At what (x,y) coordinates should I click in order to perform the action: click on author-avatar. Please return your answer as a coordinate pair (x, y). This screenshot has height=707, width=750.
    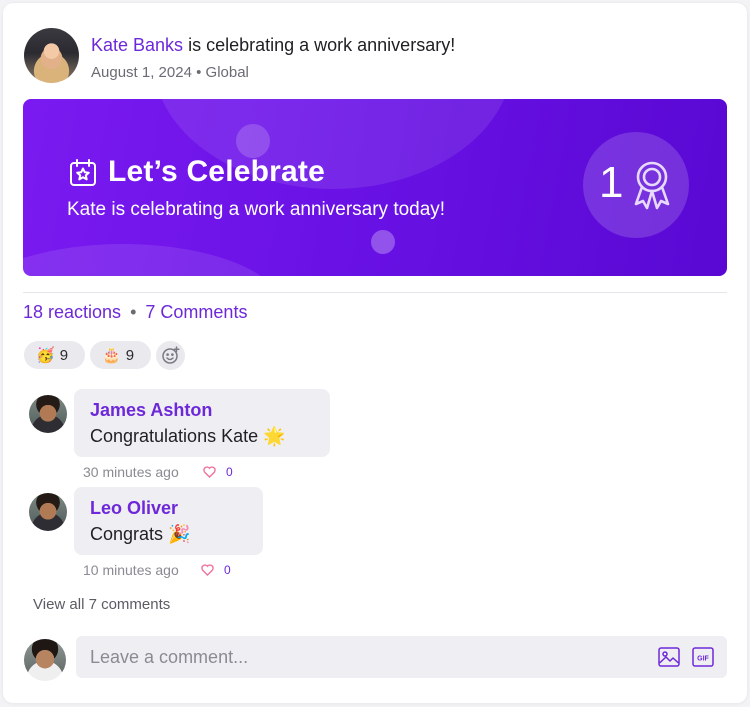
    Looking at the image, I should click on (51, 55).